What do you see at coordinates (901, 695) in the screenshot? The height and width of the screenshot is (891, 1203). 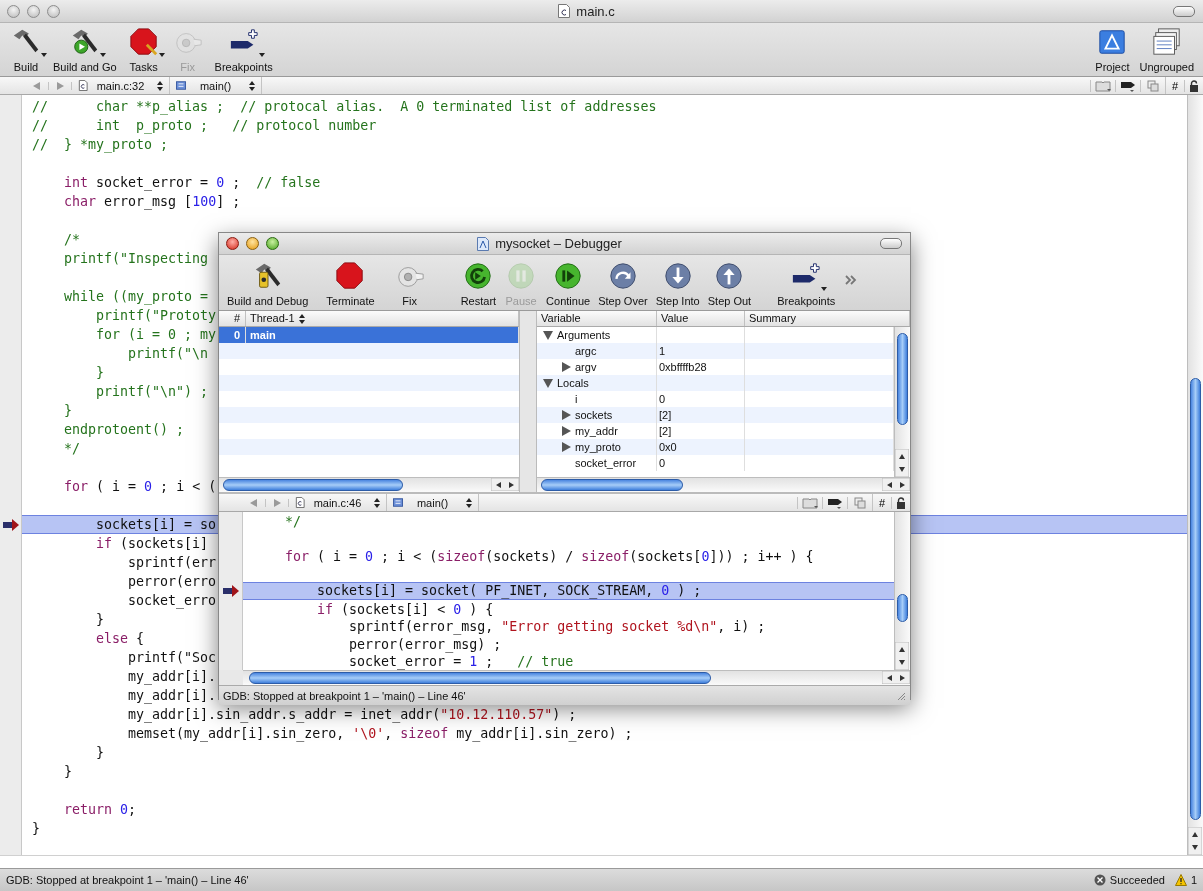 I see `resize-grip-icon` at bounding box center [901, 695].